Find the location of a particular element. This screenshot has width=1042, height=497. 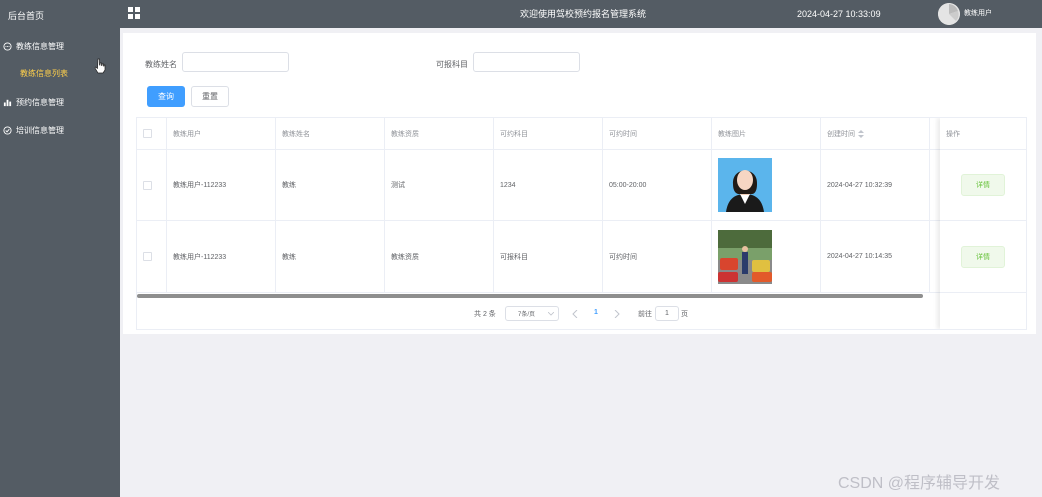

sidebar-item-booking: 预约信息管理 is located at coordinates (60, 102).